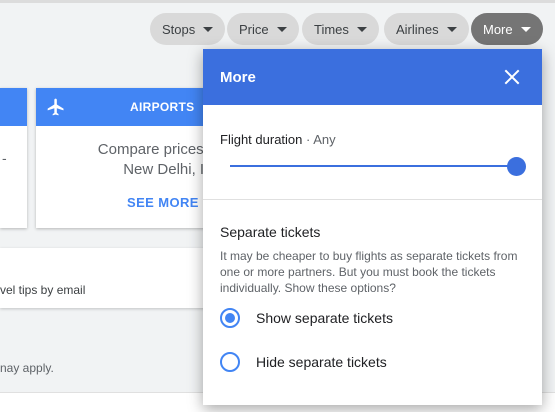 This screenshot has height=412, width=555. I want to click on price-filter-label: Price, so click(254, 29).